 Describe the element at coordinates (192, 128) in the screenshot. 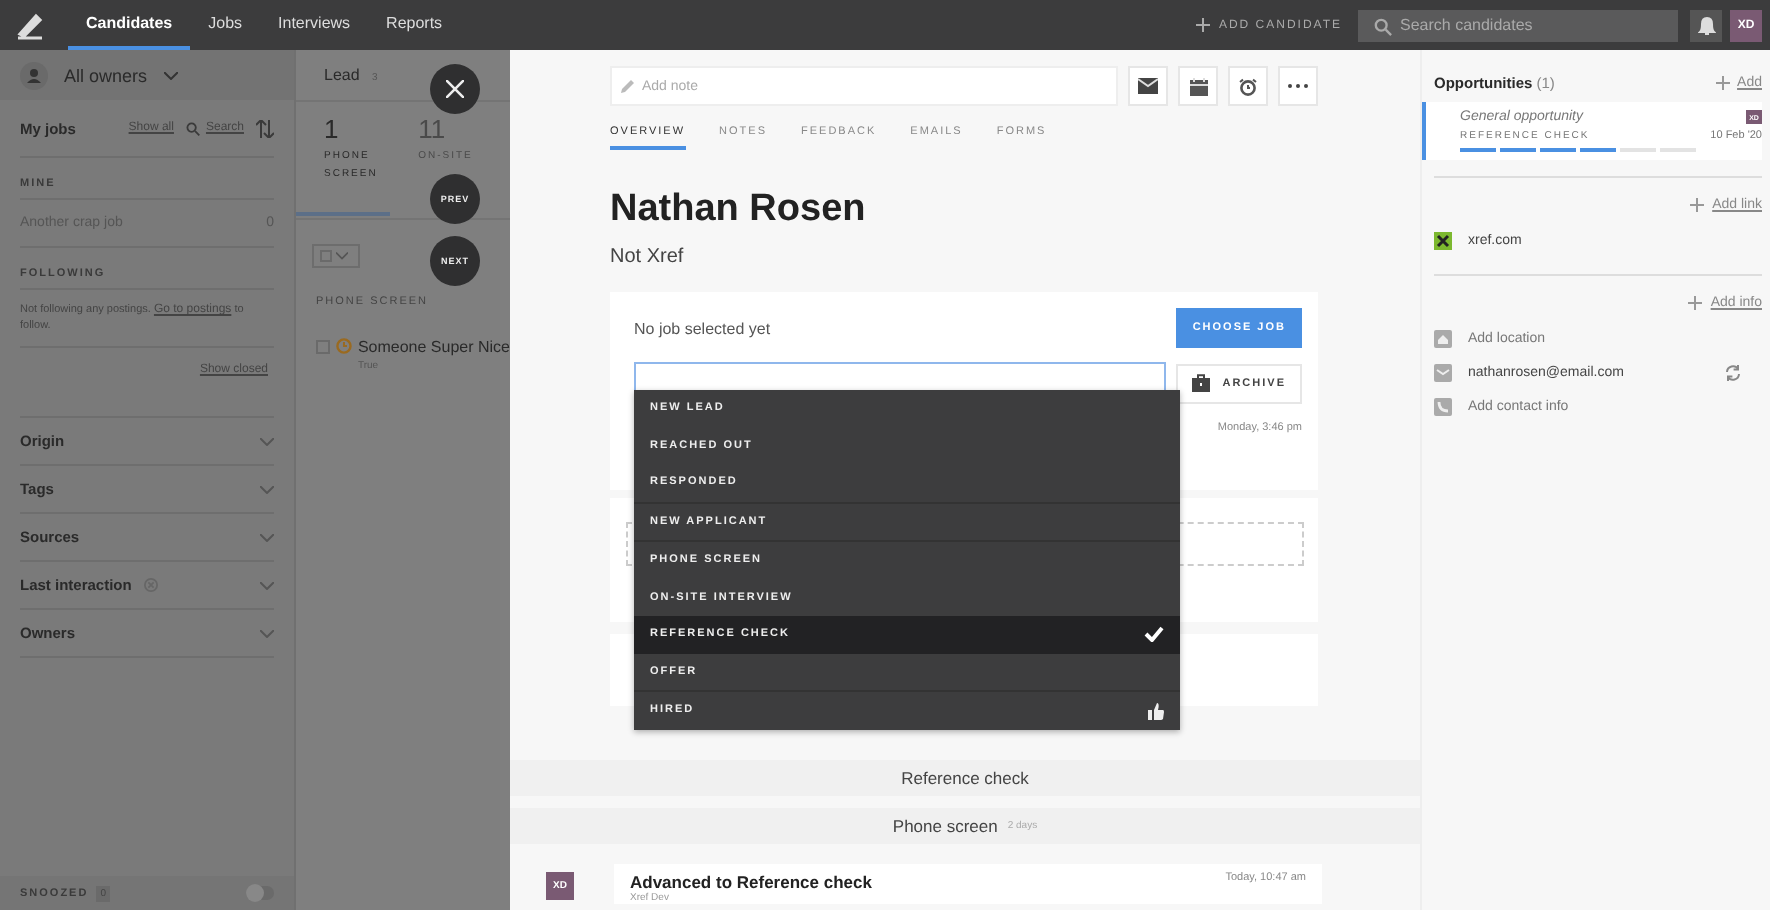

I see `search-icon` at that location.